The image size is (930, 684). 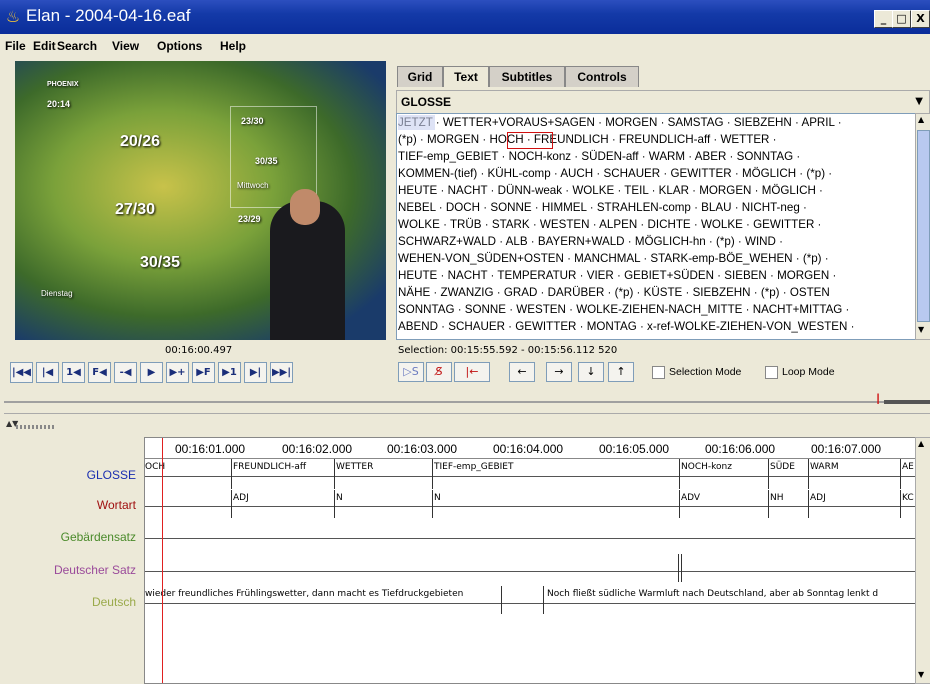 I want to click on previous-pixel-button: -◀, so click(x=125, y=372).